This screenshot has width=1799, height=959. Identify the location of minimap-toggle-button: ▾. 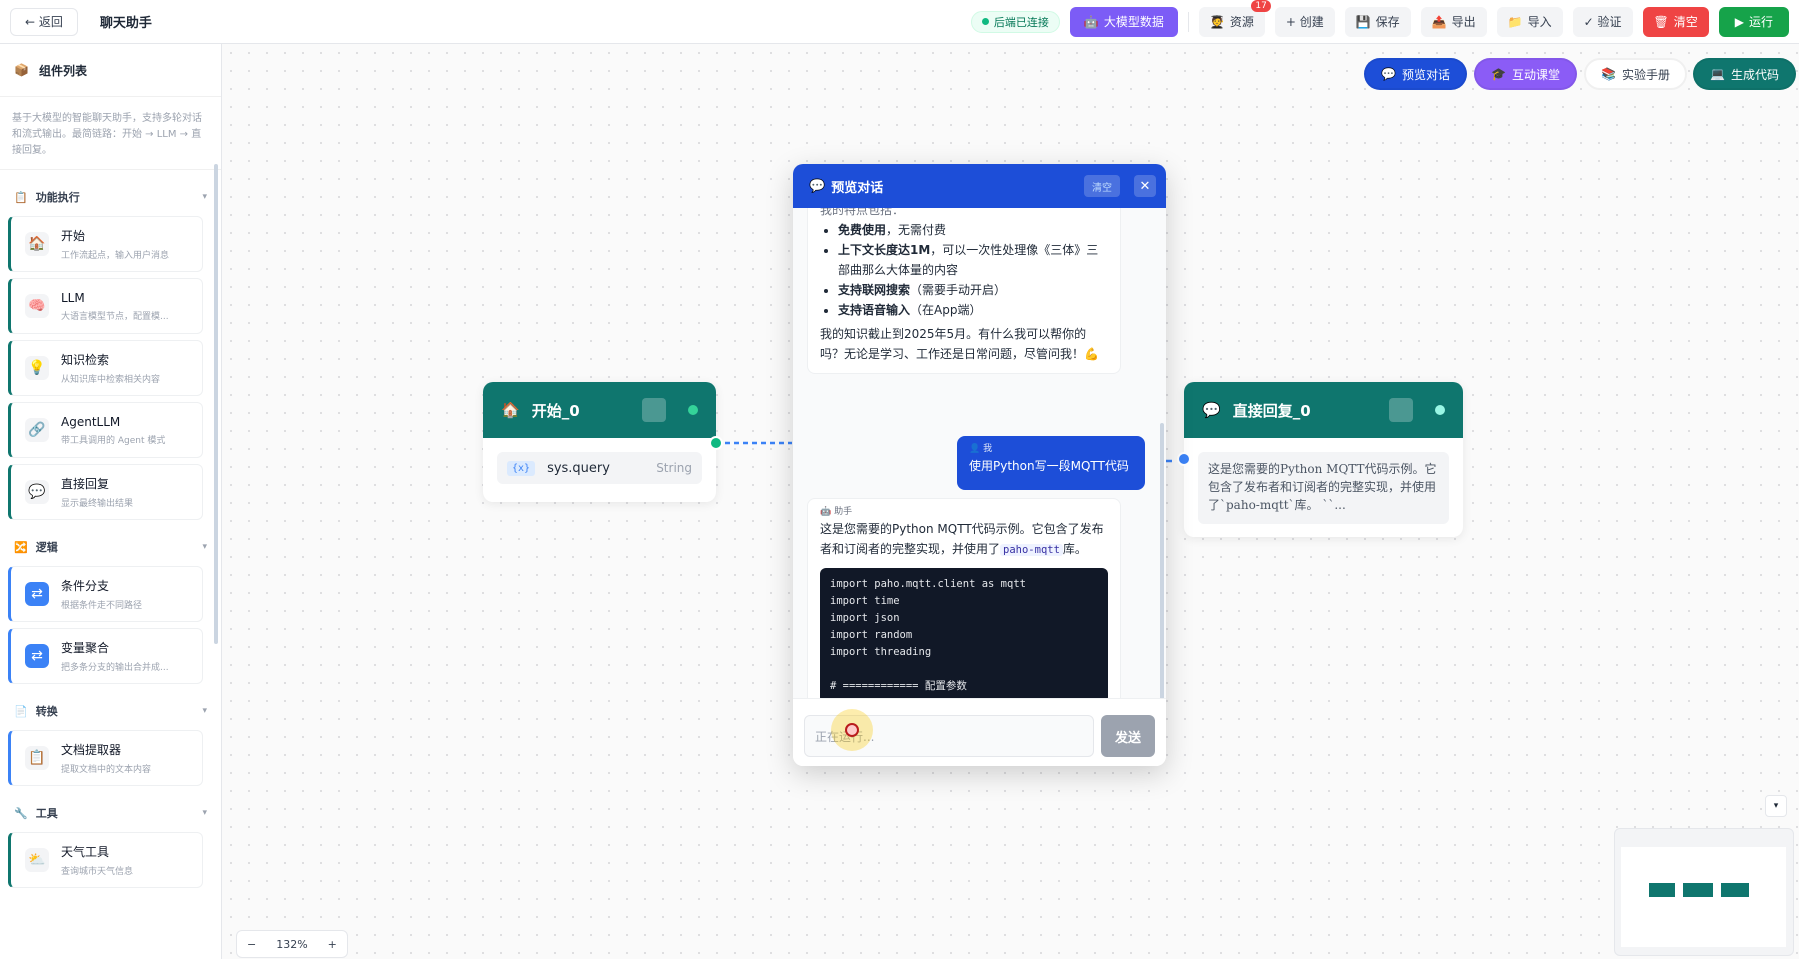
(1776, 806).